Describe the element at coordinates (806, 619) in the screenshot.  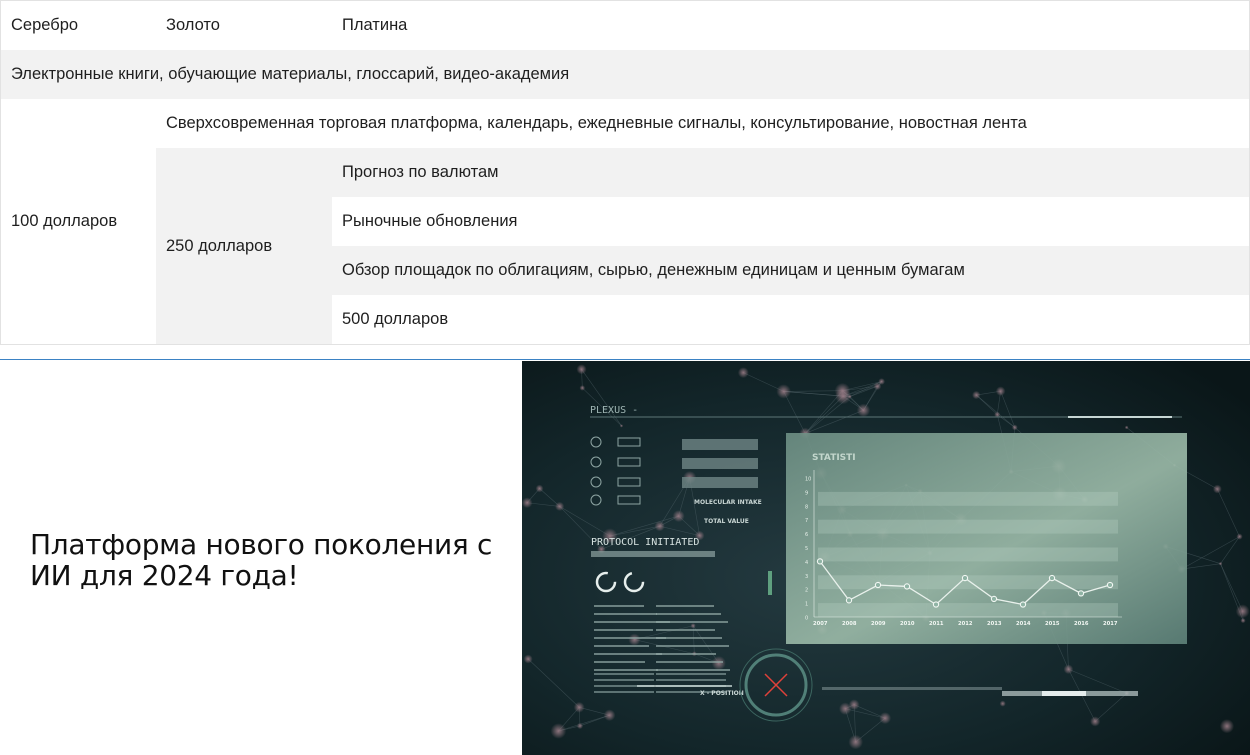
I see `chart-y-tick: 0` at that location.